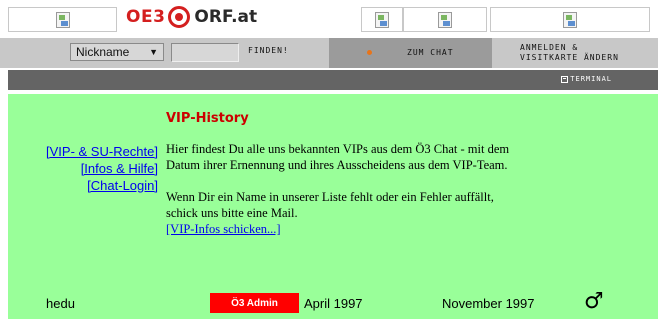 The width and height of the screenshot is (658, 319). Describe the element at coordinates (591, 79) in the screenshot. I see `terminal-label: TERMINAL` at that location.